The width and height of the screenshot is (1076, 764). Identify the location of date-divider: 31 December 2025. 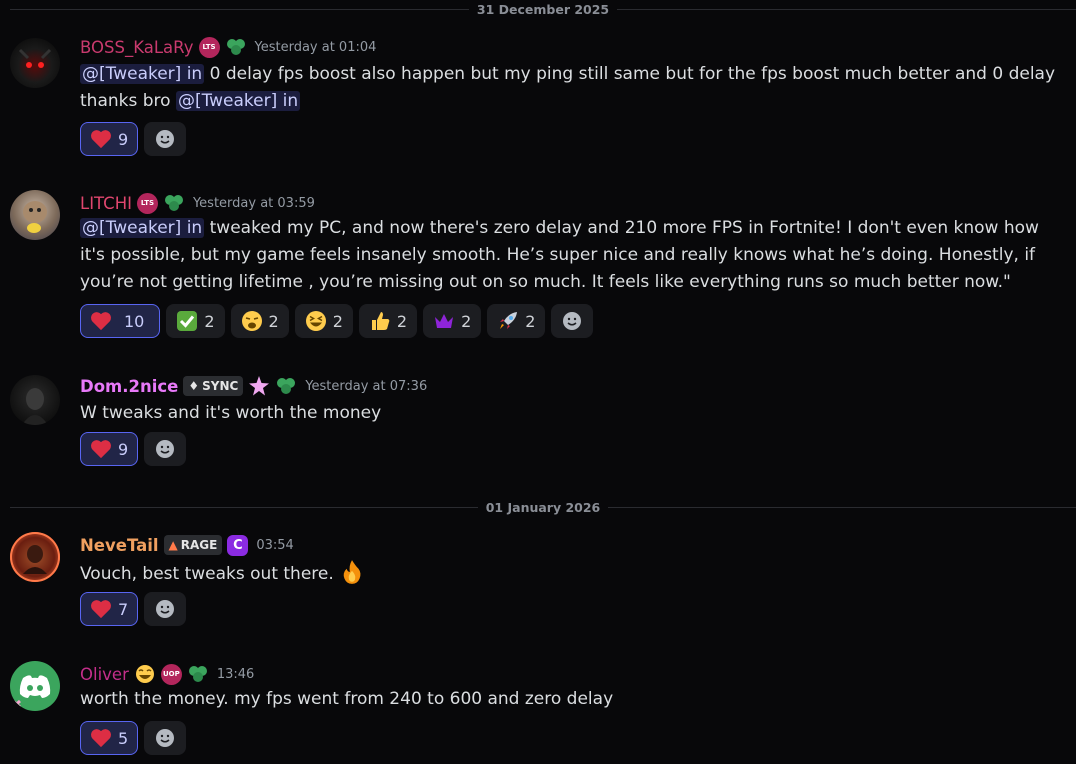
(543, 9).